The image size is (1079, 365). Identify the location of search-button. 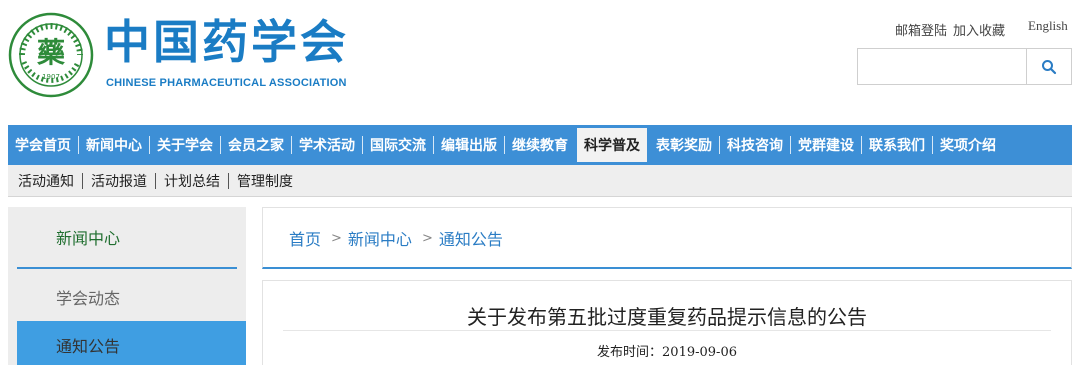
(1049, 66).